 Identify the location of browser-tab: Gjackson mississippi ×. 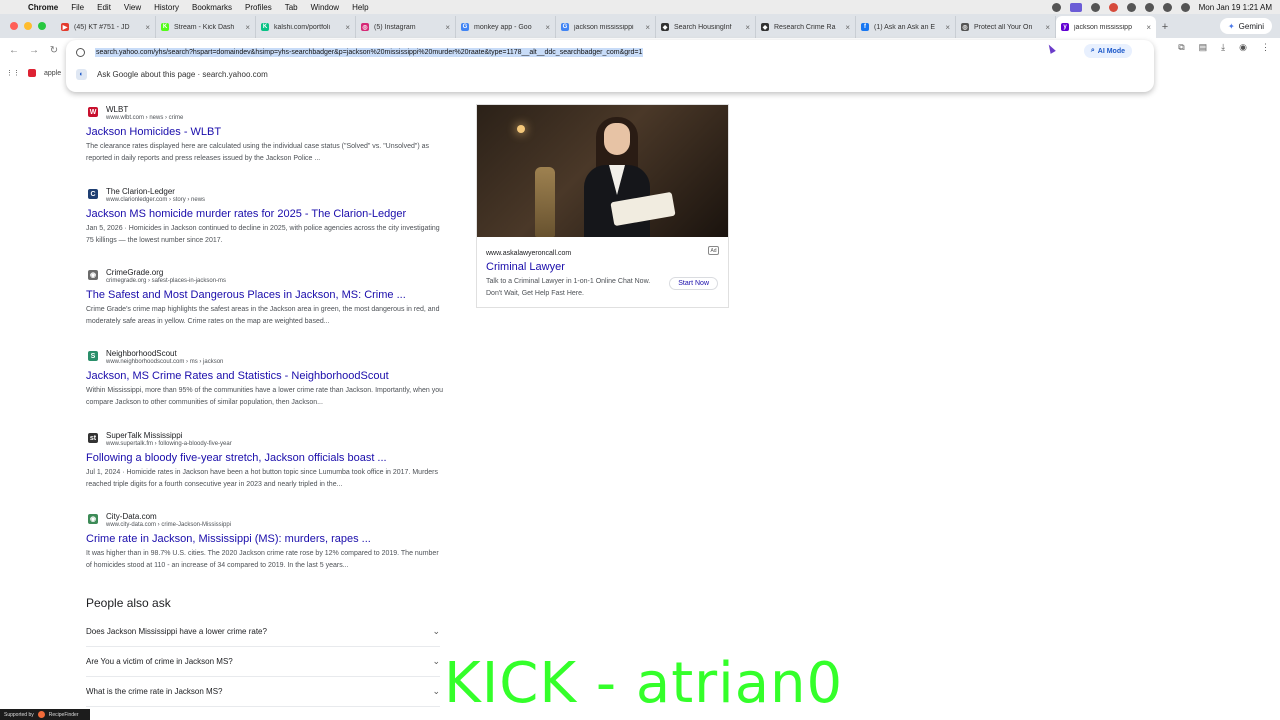
(606, 27).